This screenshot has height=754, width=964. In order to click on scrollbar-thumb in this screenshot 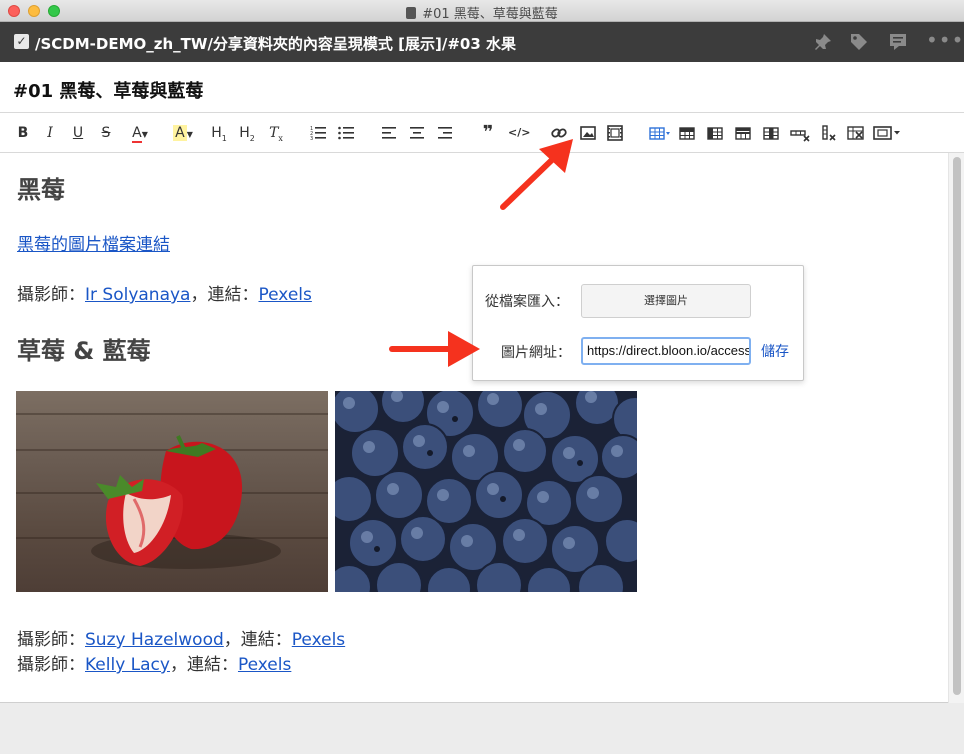, I will do `click(957, 426)`.